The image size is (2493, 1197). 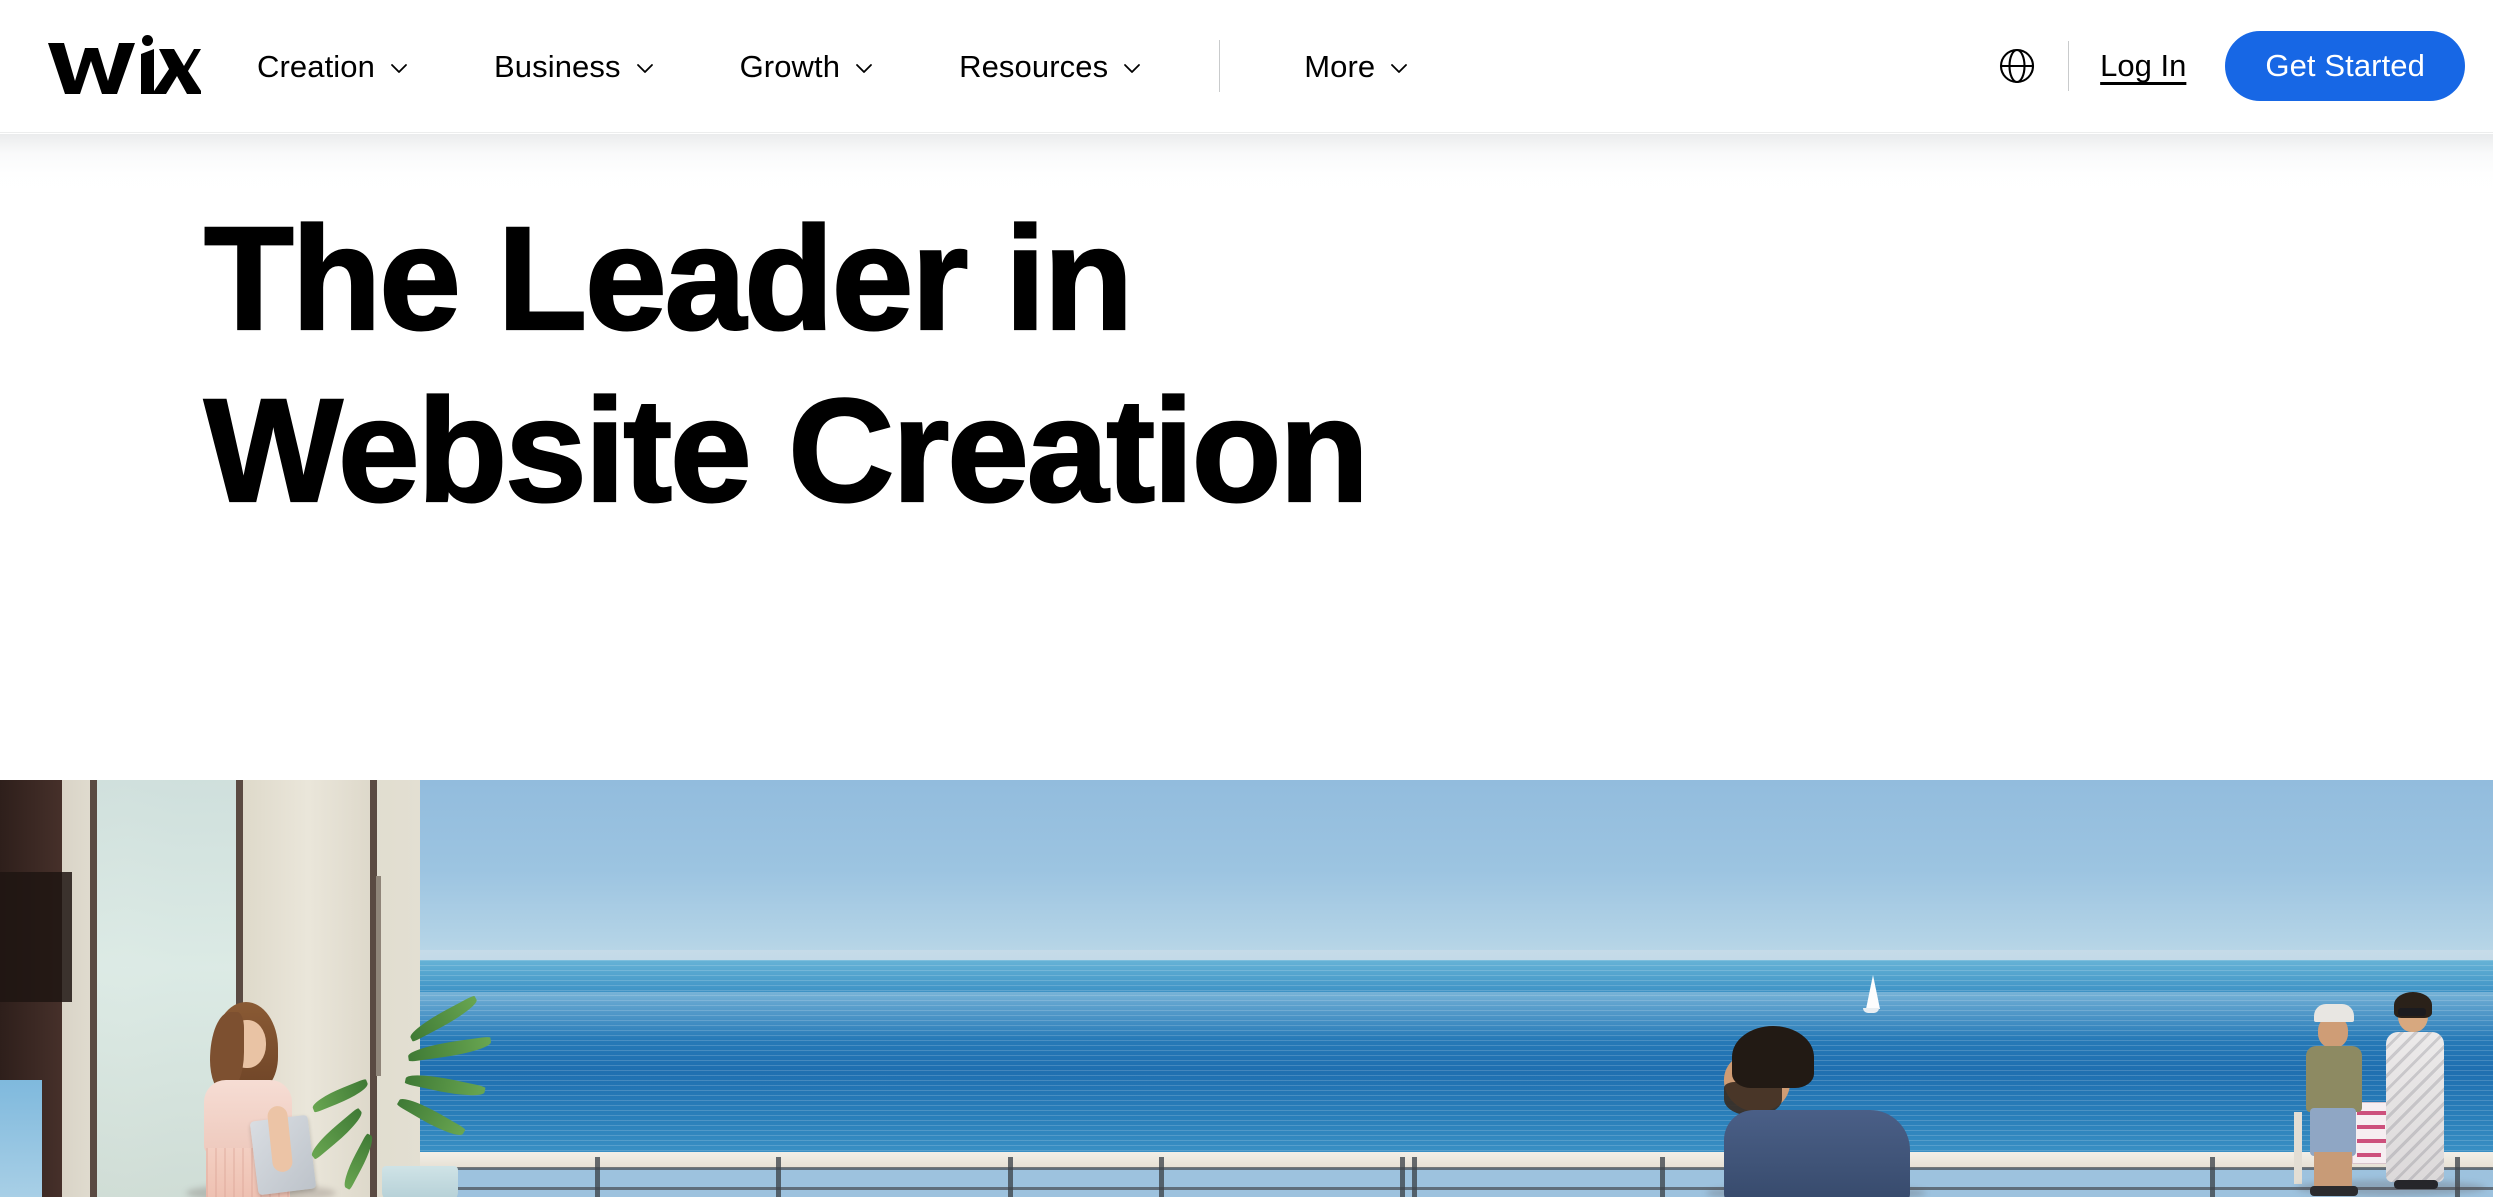 What do you see at coordinates (2143, 66) in the screenshot?
I see `login-link: Log In` at bounding box center [2143, 66].